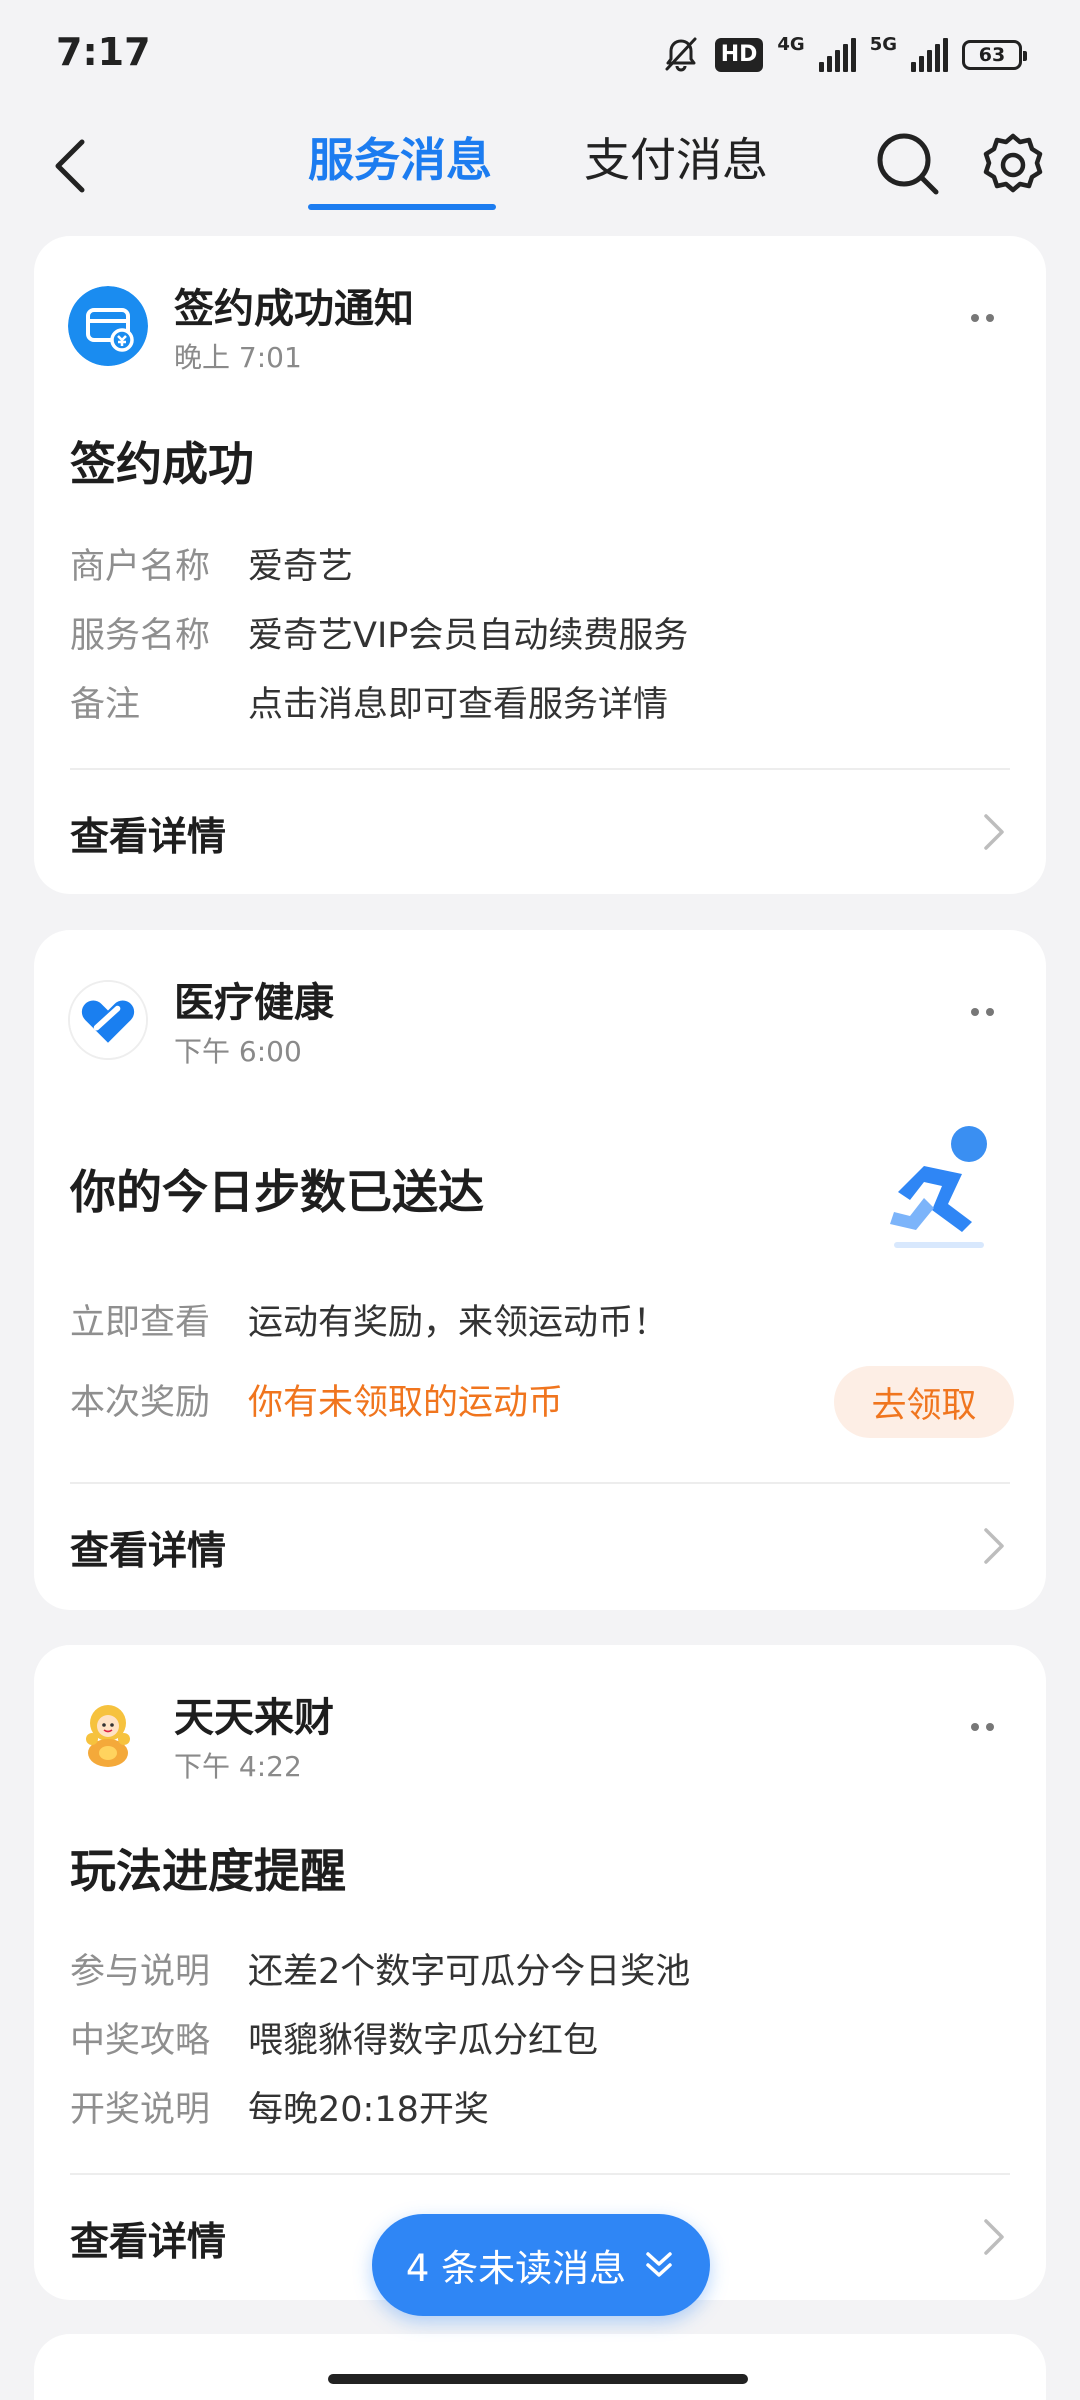 Image resolution: width=1080 pixels, height=2400 pixels. Describe the element at coordinates (140, 1403) in the screenshot. I see `info-label: 本次奖励` at that location.